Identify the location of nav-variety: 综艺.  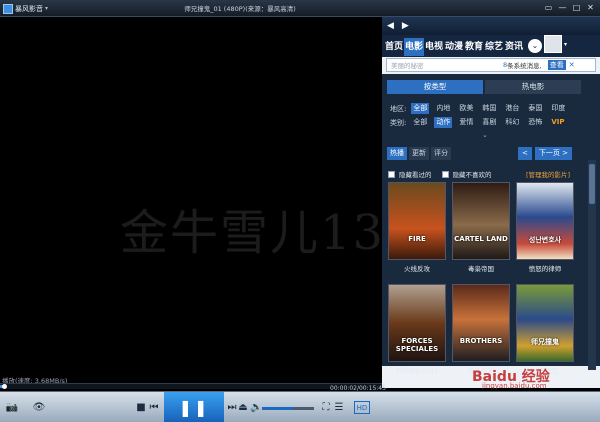
(494, 47).